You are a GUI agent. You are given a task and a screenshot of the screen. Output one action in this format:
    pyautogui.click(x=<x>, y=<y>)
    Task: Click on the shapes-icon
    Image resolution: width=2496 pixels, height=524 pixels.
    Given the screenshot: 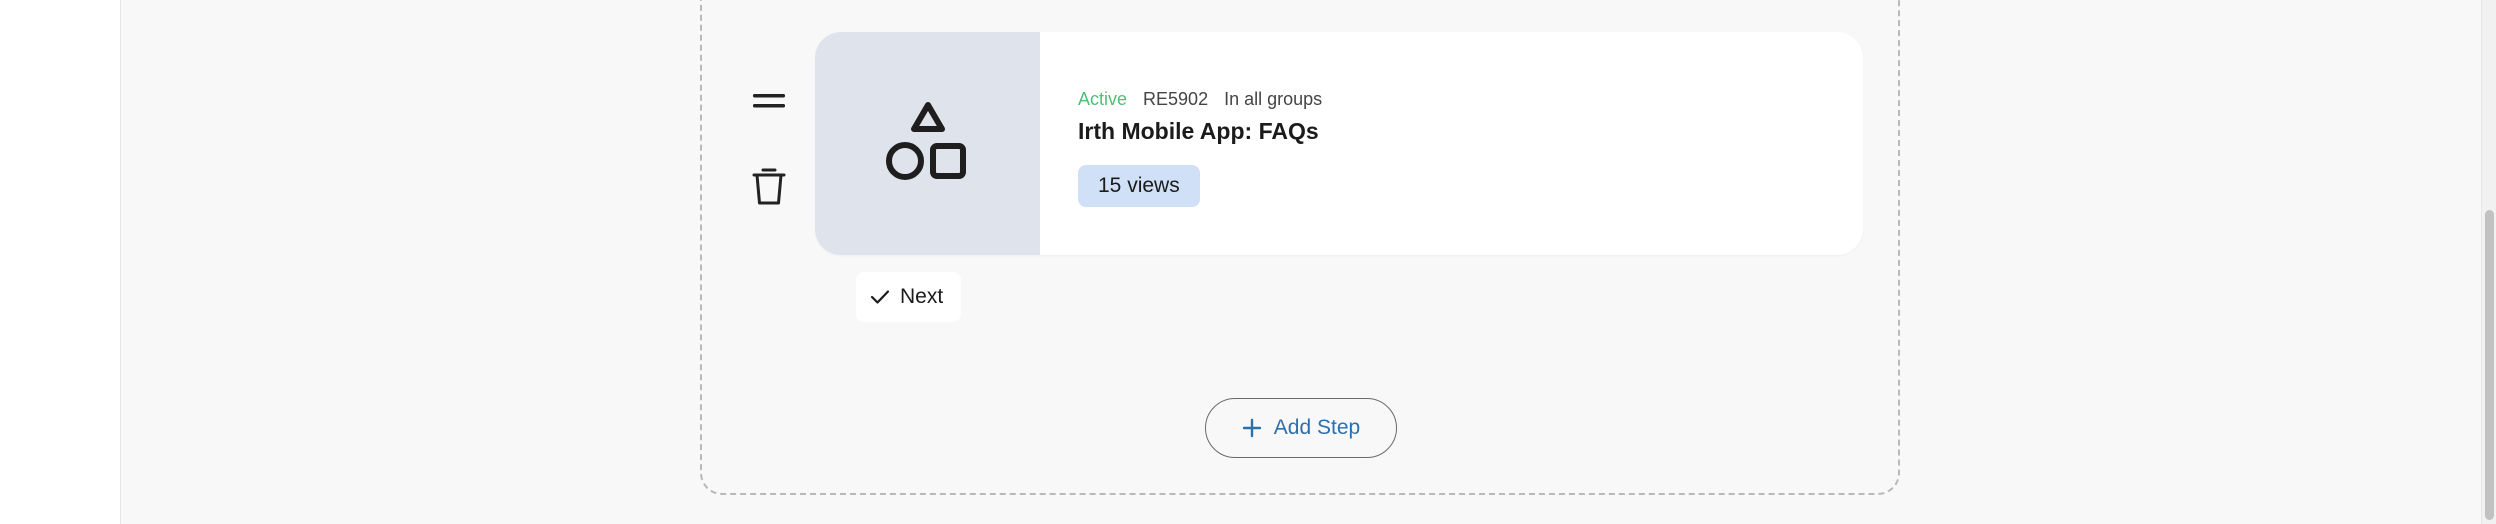 What is the action you would take?
    pyautogui.click(x=925, y=140)
    